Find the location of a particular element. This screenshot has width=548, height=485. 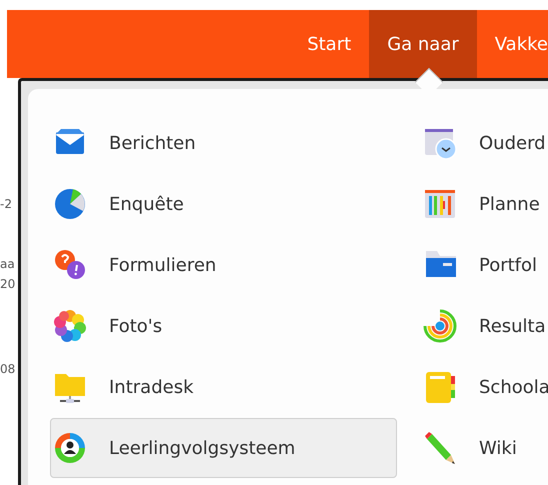

menu-item: Formulieren is located at coordinates (223, 265).